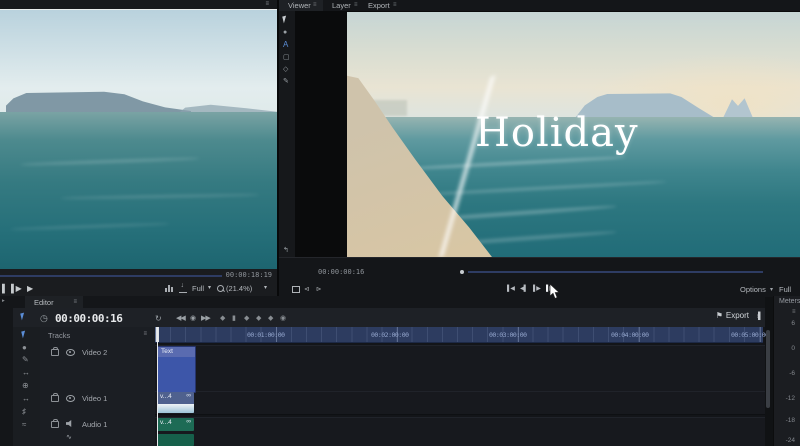  I want to click on lane-video2, so click(460, 369).